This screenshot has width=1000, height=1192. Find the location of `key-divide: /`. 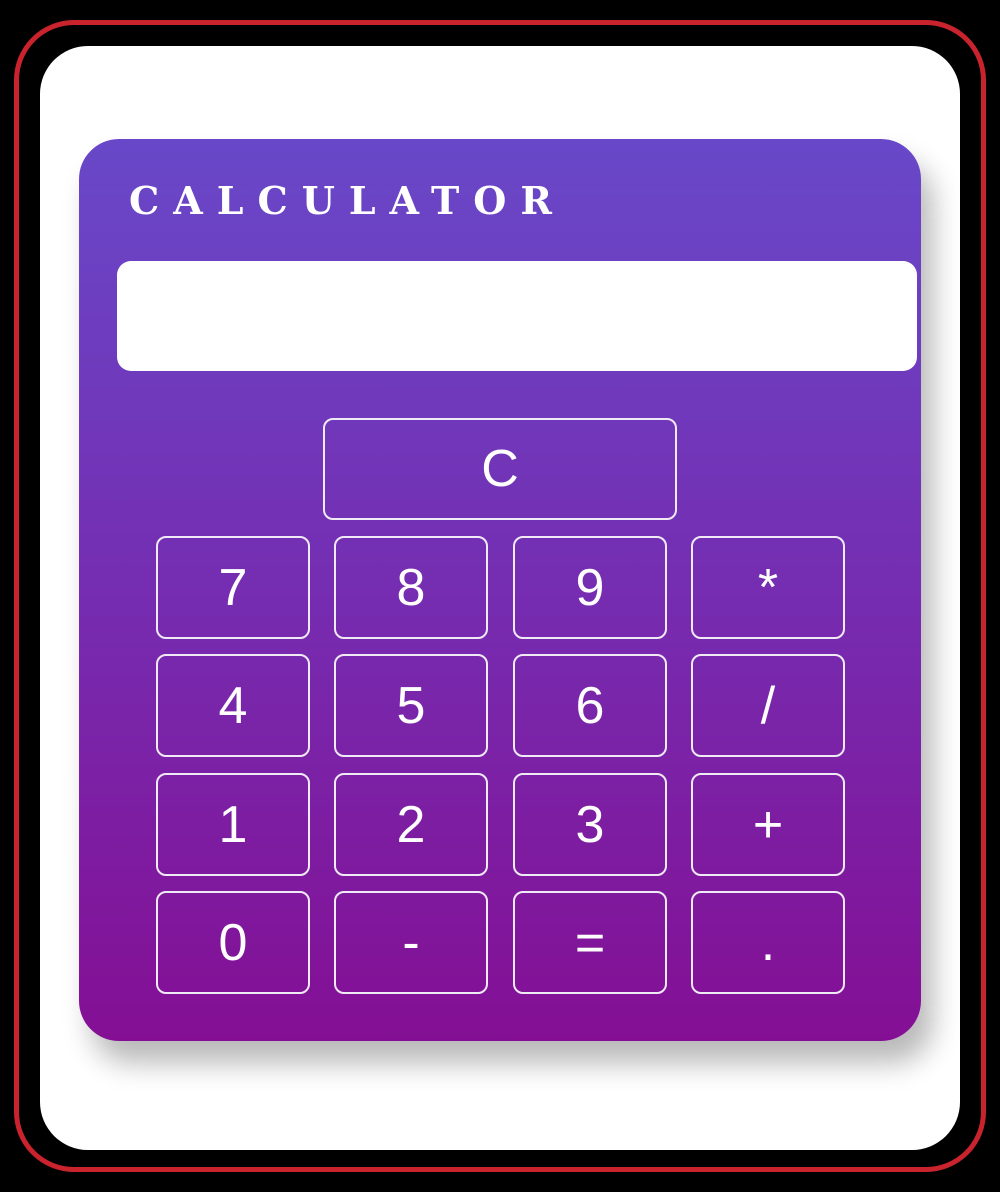

key-divide: / is located at coordinates (768, 705).